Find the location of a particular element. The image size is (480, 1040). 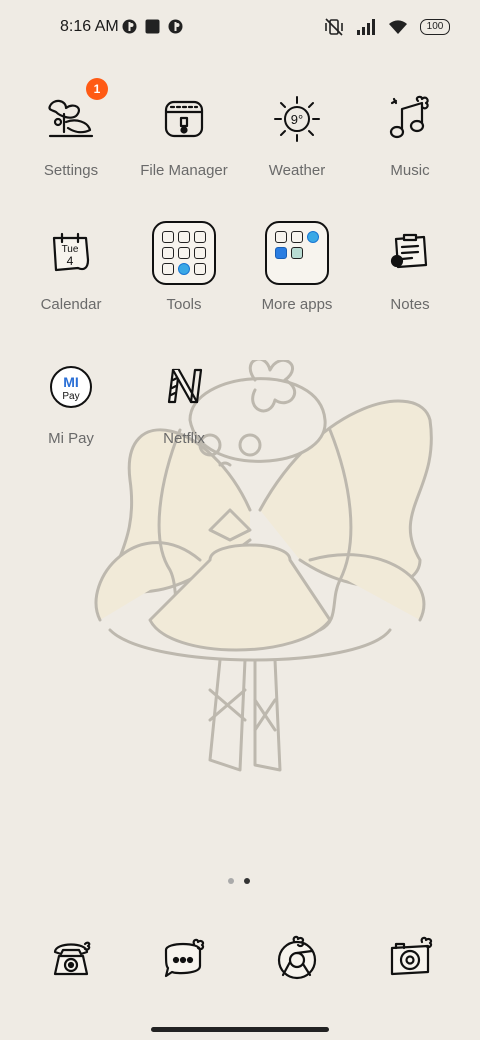

messages-icon is located at coordinates (184, 958).